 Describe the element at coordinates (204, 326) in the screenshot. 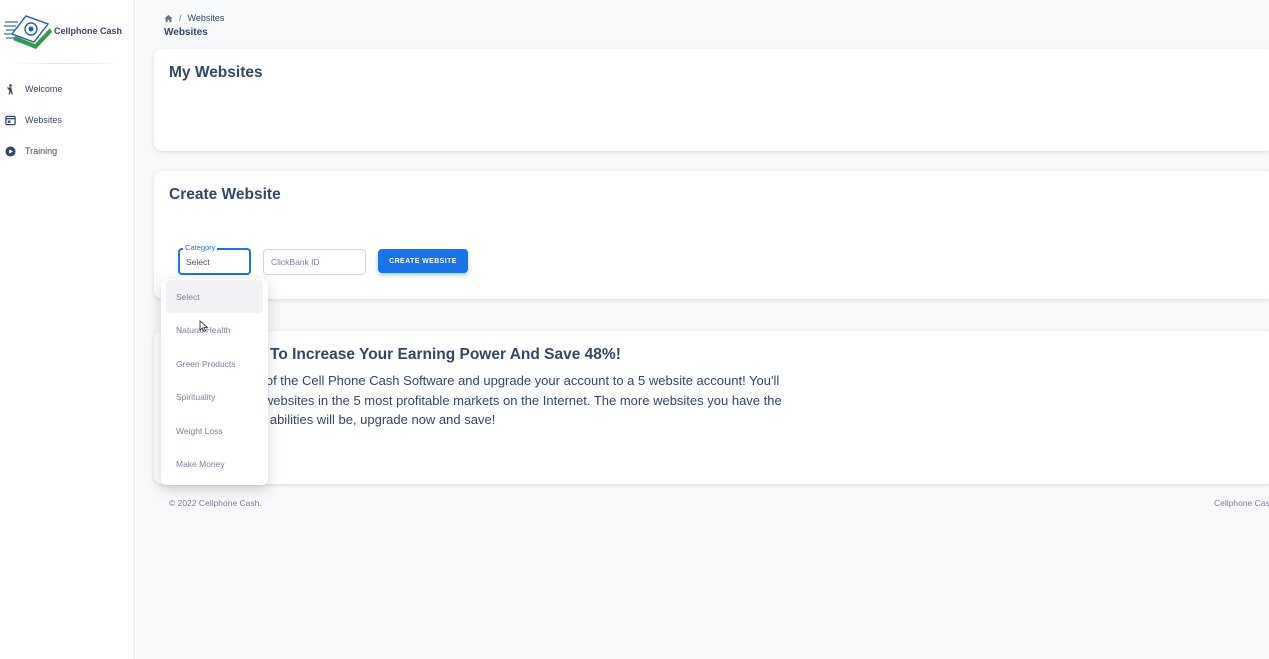

I see `mouse-cursor-icon` at that location.